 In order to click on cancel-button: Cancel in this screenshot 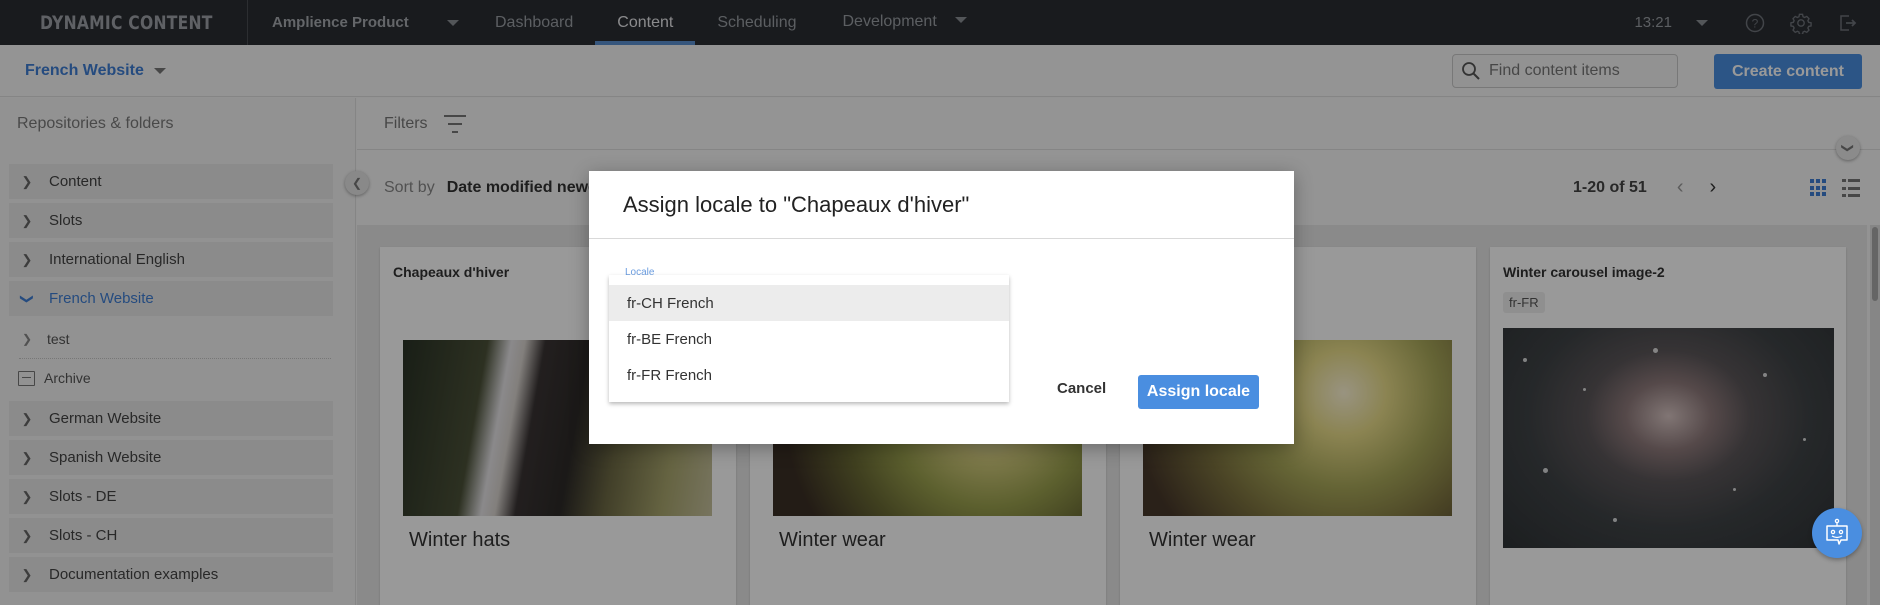, I will do `click(1081, 388)`.